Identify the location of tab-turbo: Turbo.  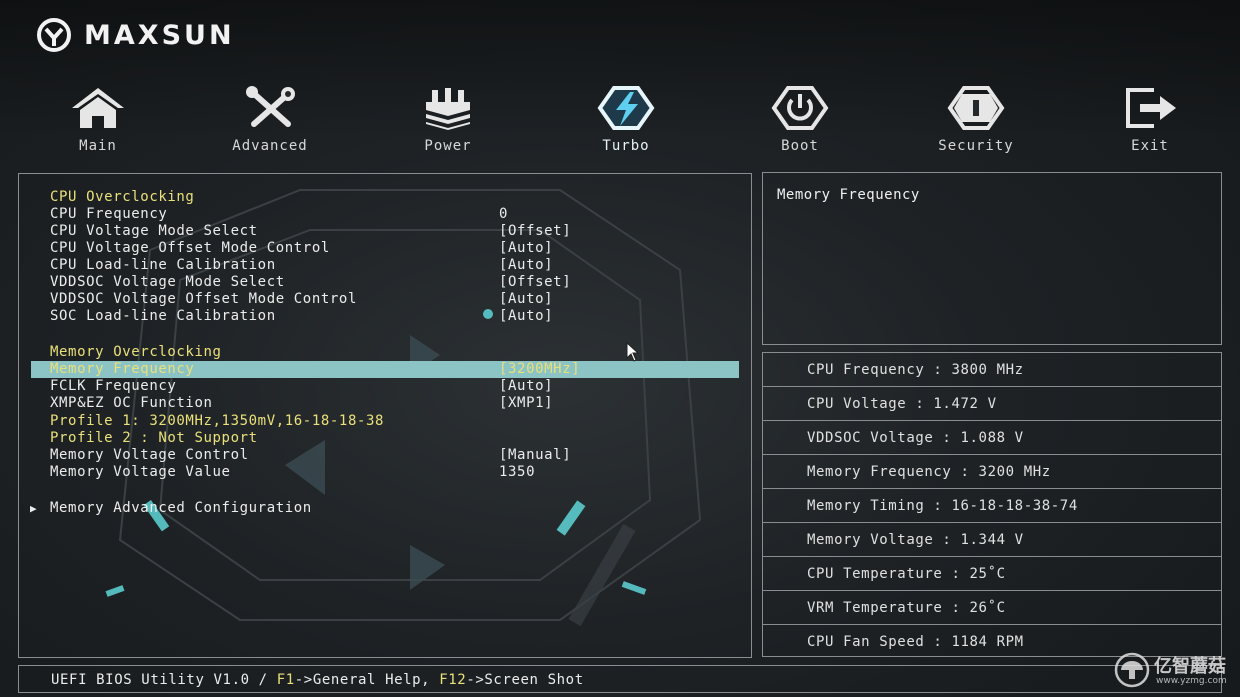
(626, 121).